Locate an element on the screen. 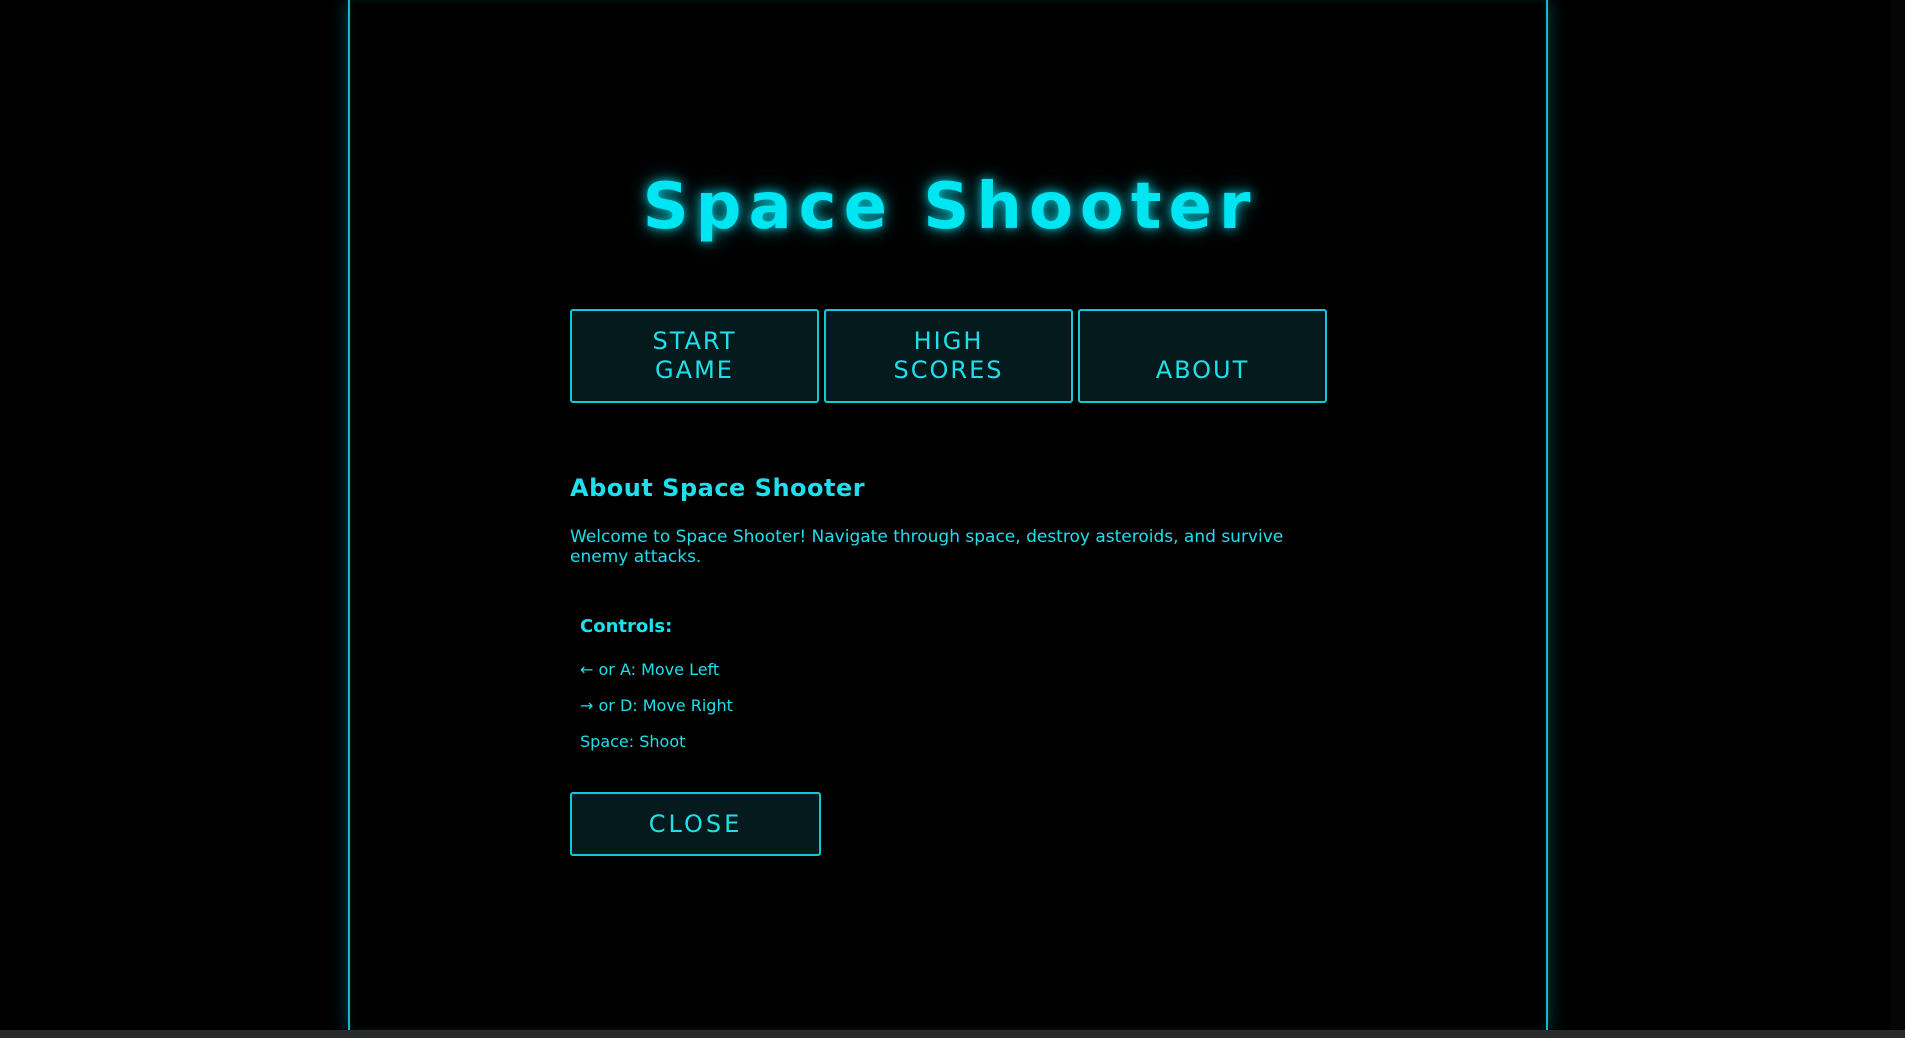 The width and height of the screenshot is (1905, 1038). about-button: ABOUT is located at coordinates (1202, 356).